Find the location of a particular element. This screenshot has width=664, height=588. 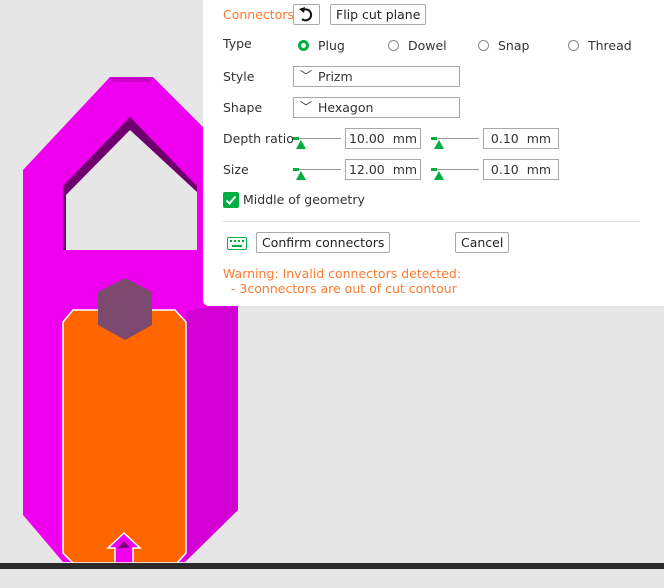

size-label: Size is located at coordinates (236, 169).